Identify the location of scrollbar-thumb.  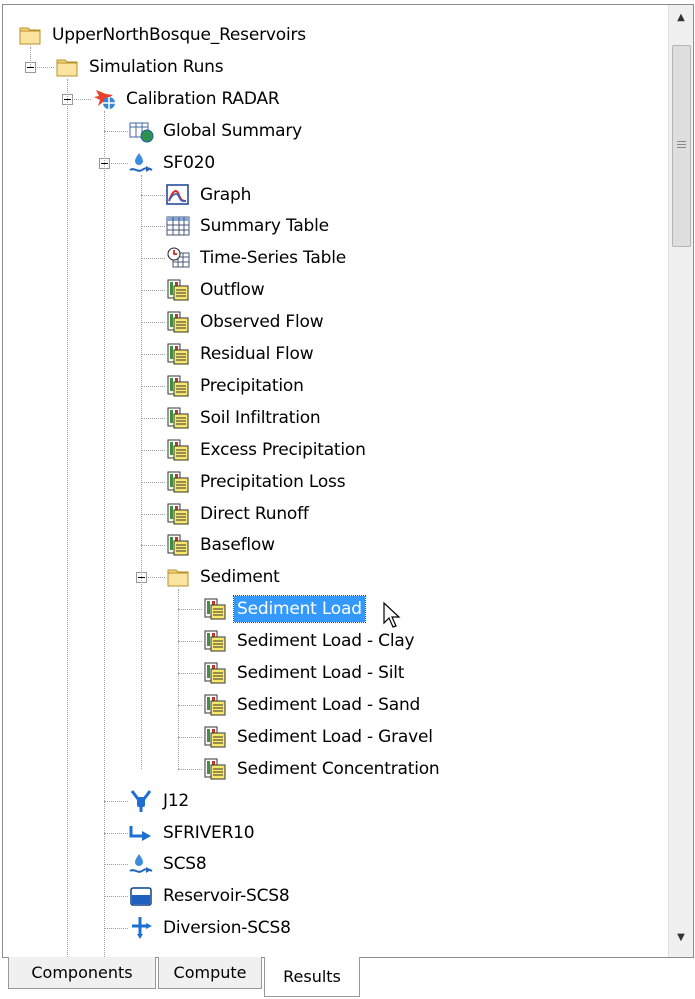
(681, 146).